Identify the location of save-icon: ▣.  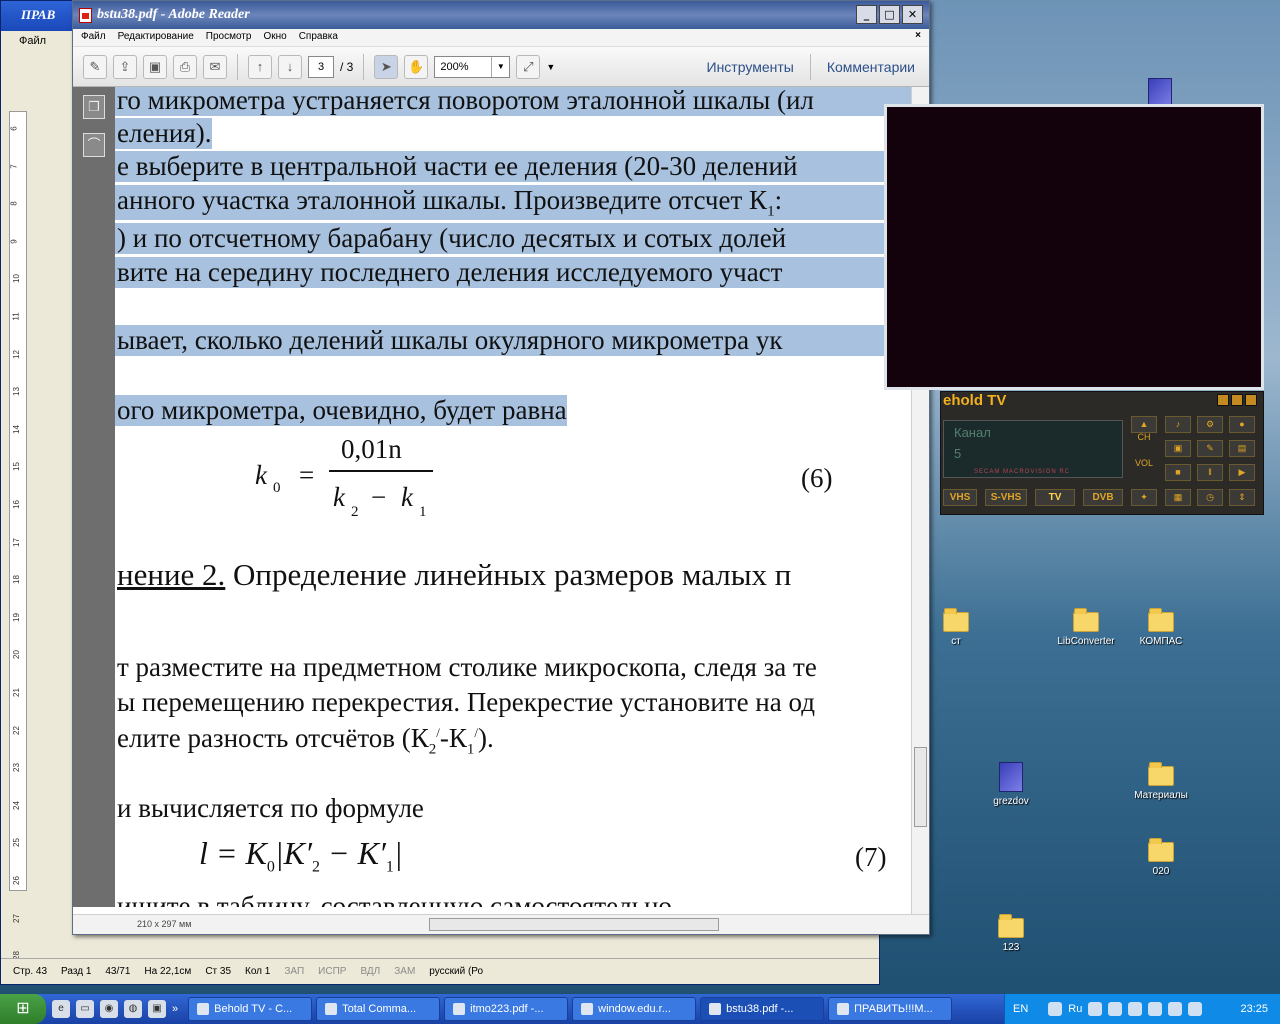
(155, 66).